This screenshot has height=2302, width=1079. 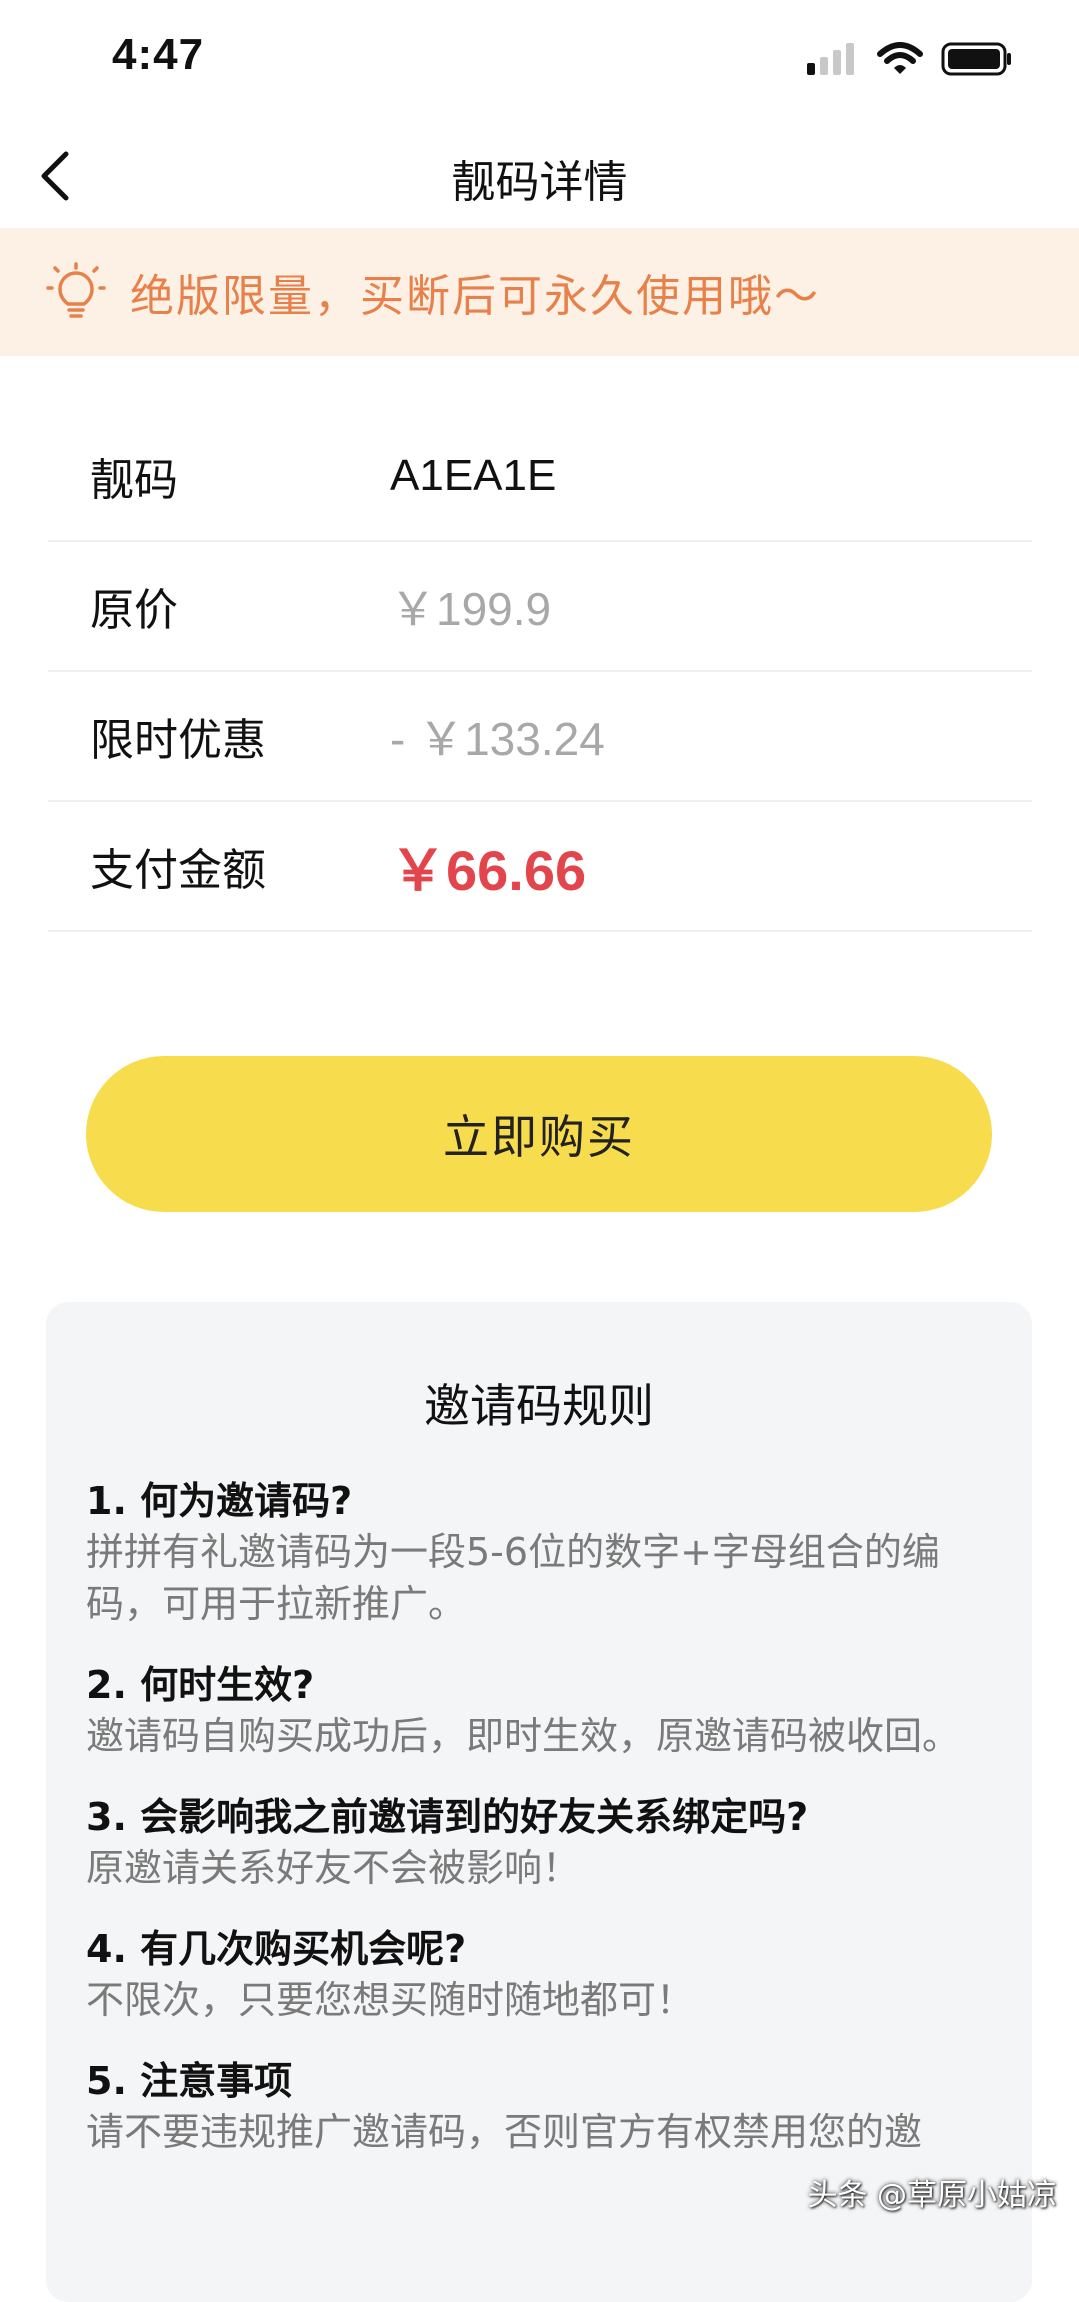 I want to click on detail-row-original-price: 原价 ￥199.9, so click(x=540, y=607).